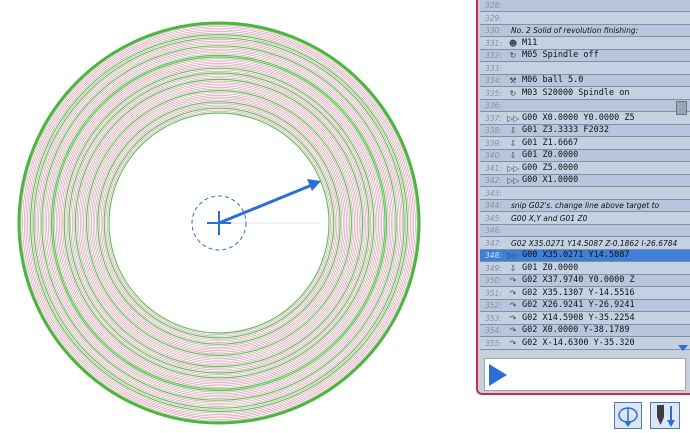 Image resolution: width=690 pixels, height=433 pixels. Describe the element at coordinates (493, 118) in the screenshot. I see `line-number: 337:` at that location.